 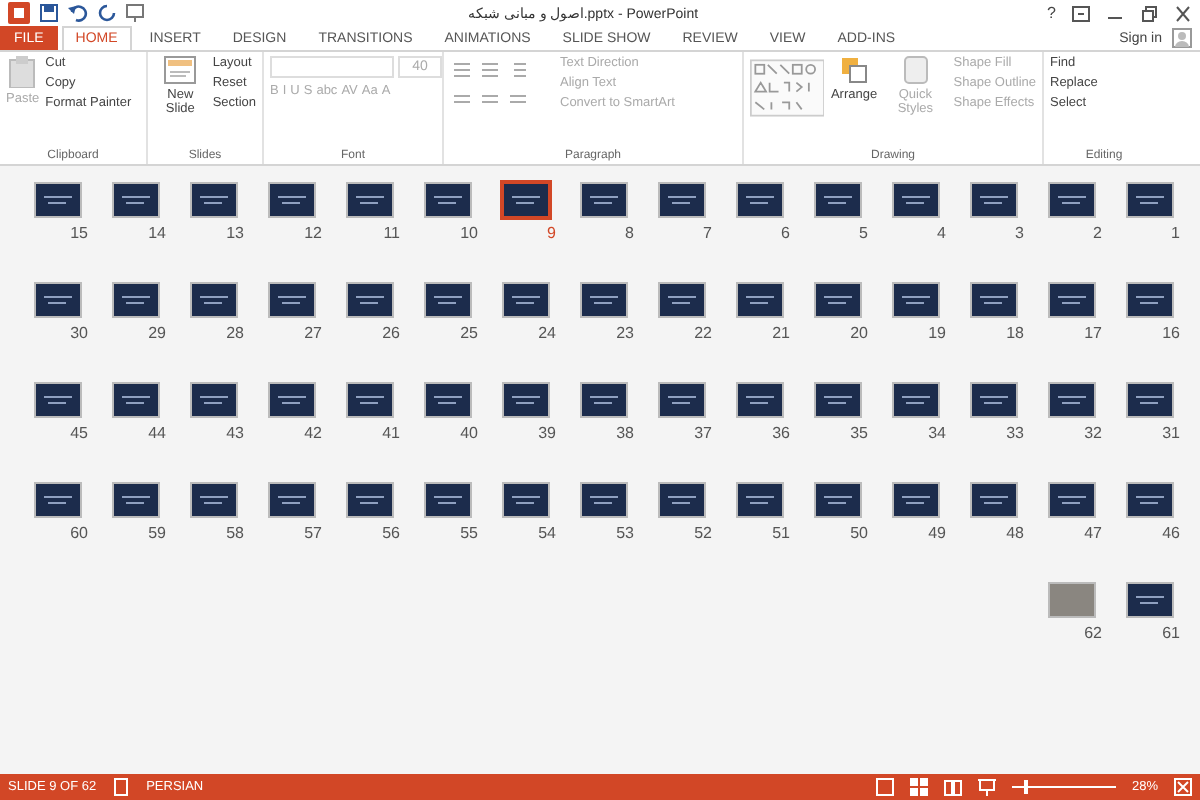 What do you see at coordinates (859, 533) in the screenshot?
I see `slide-number: 50` at bounding box center [859, 533].